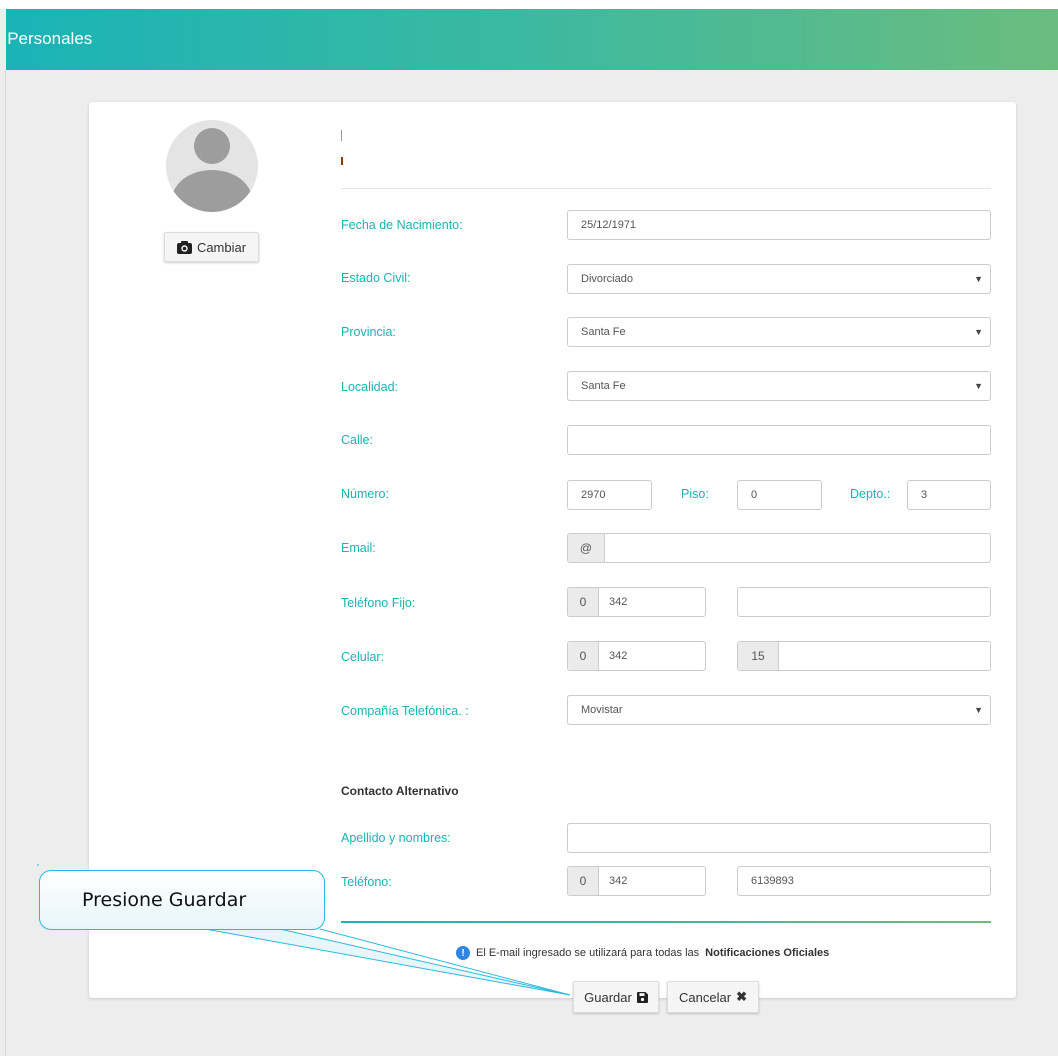 This screenshot has width=1058, height=1056. What do you see at coordinates (5, 563) in the screenshot?
I see `left-border` at bounding box center [5, 563].